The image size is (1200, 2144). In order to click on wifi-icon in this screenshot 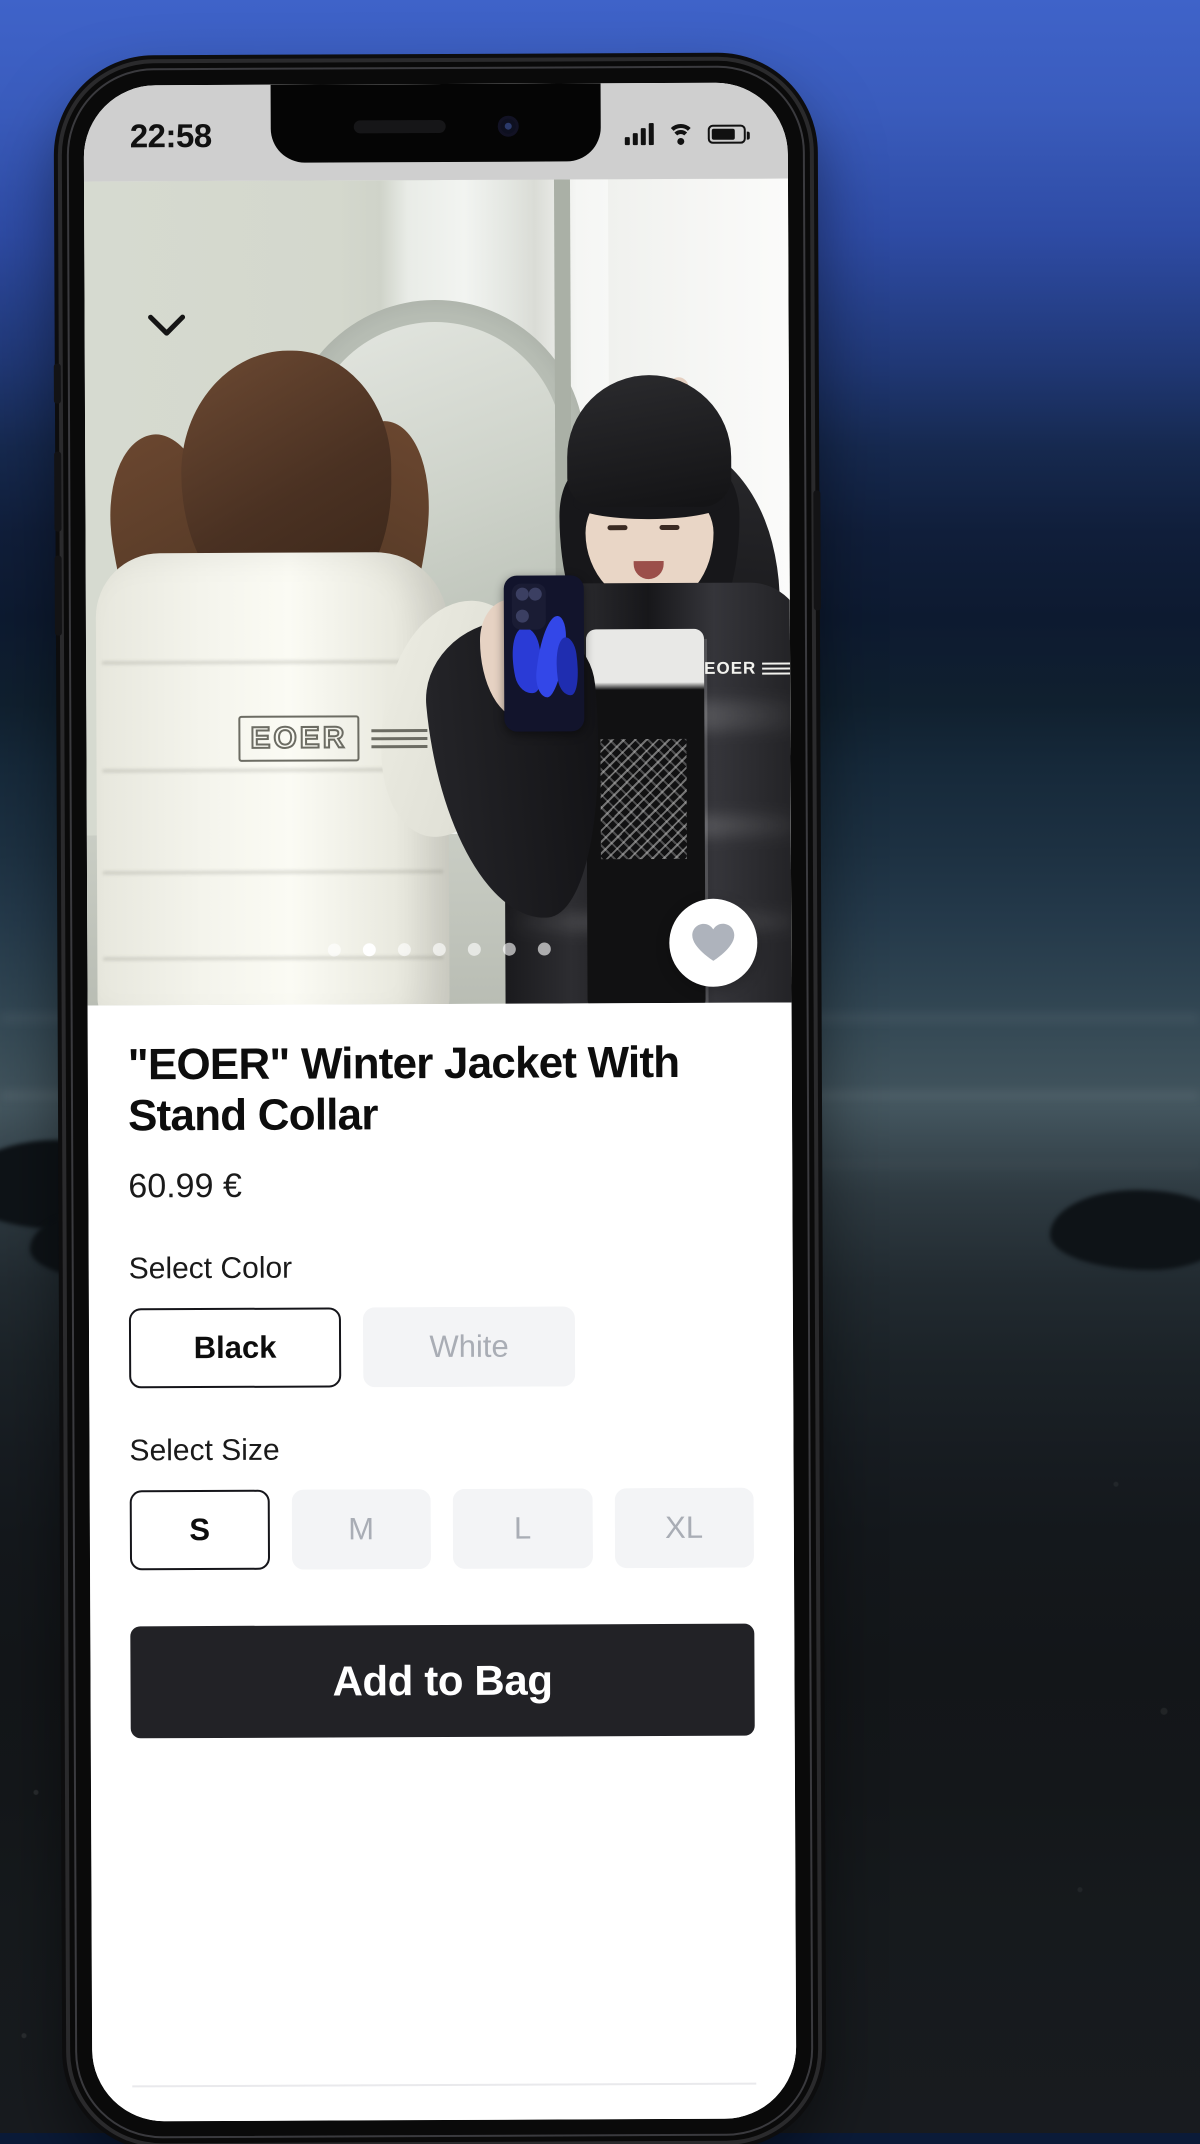, I will do `click(680, 137)`.